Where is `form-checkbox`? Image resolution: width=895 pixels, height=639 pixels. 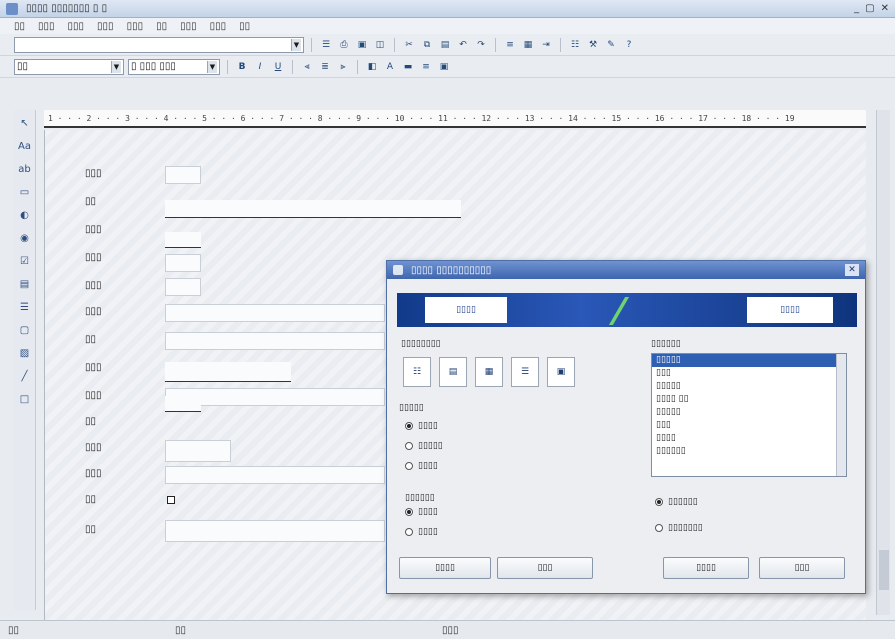 form-checkbox is located at coordinates (171, 500).